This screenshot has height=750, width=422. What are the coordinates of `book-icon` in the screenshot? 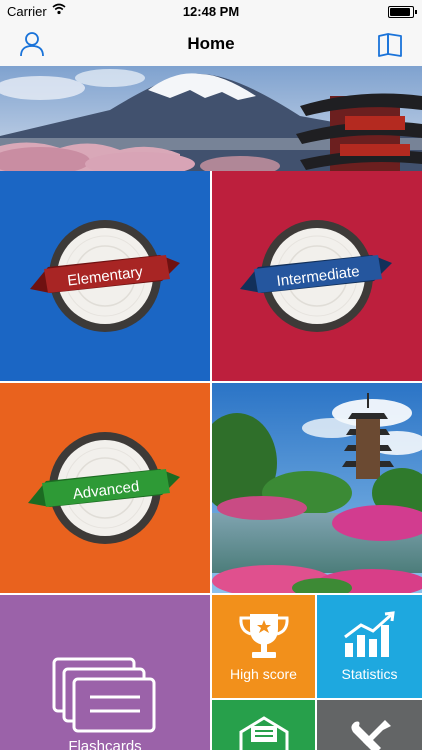 It's located at (390, 44).